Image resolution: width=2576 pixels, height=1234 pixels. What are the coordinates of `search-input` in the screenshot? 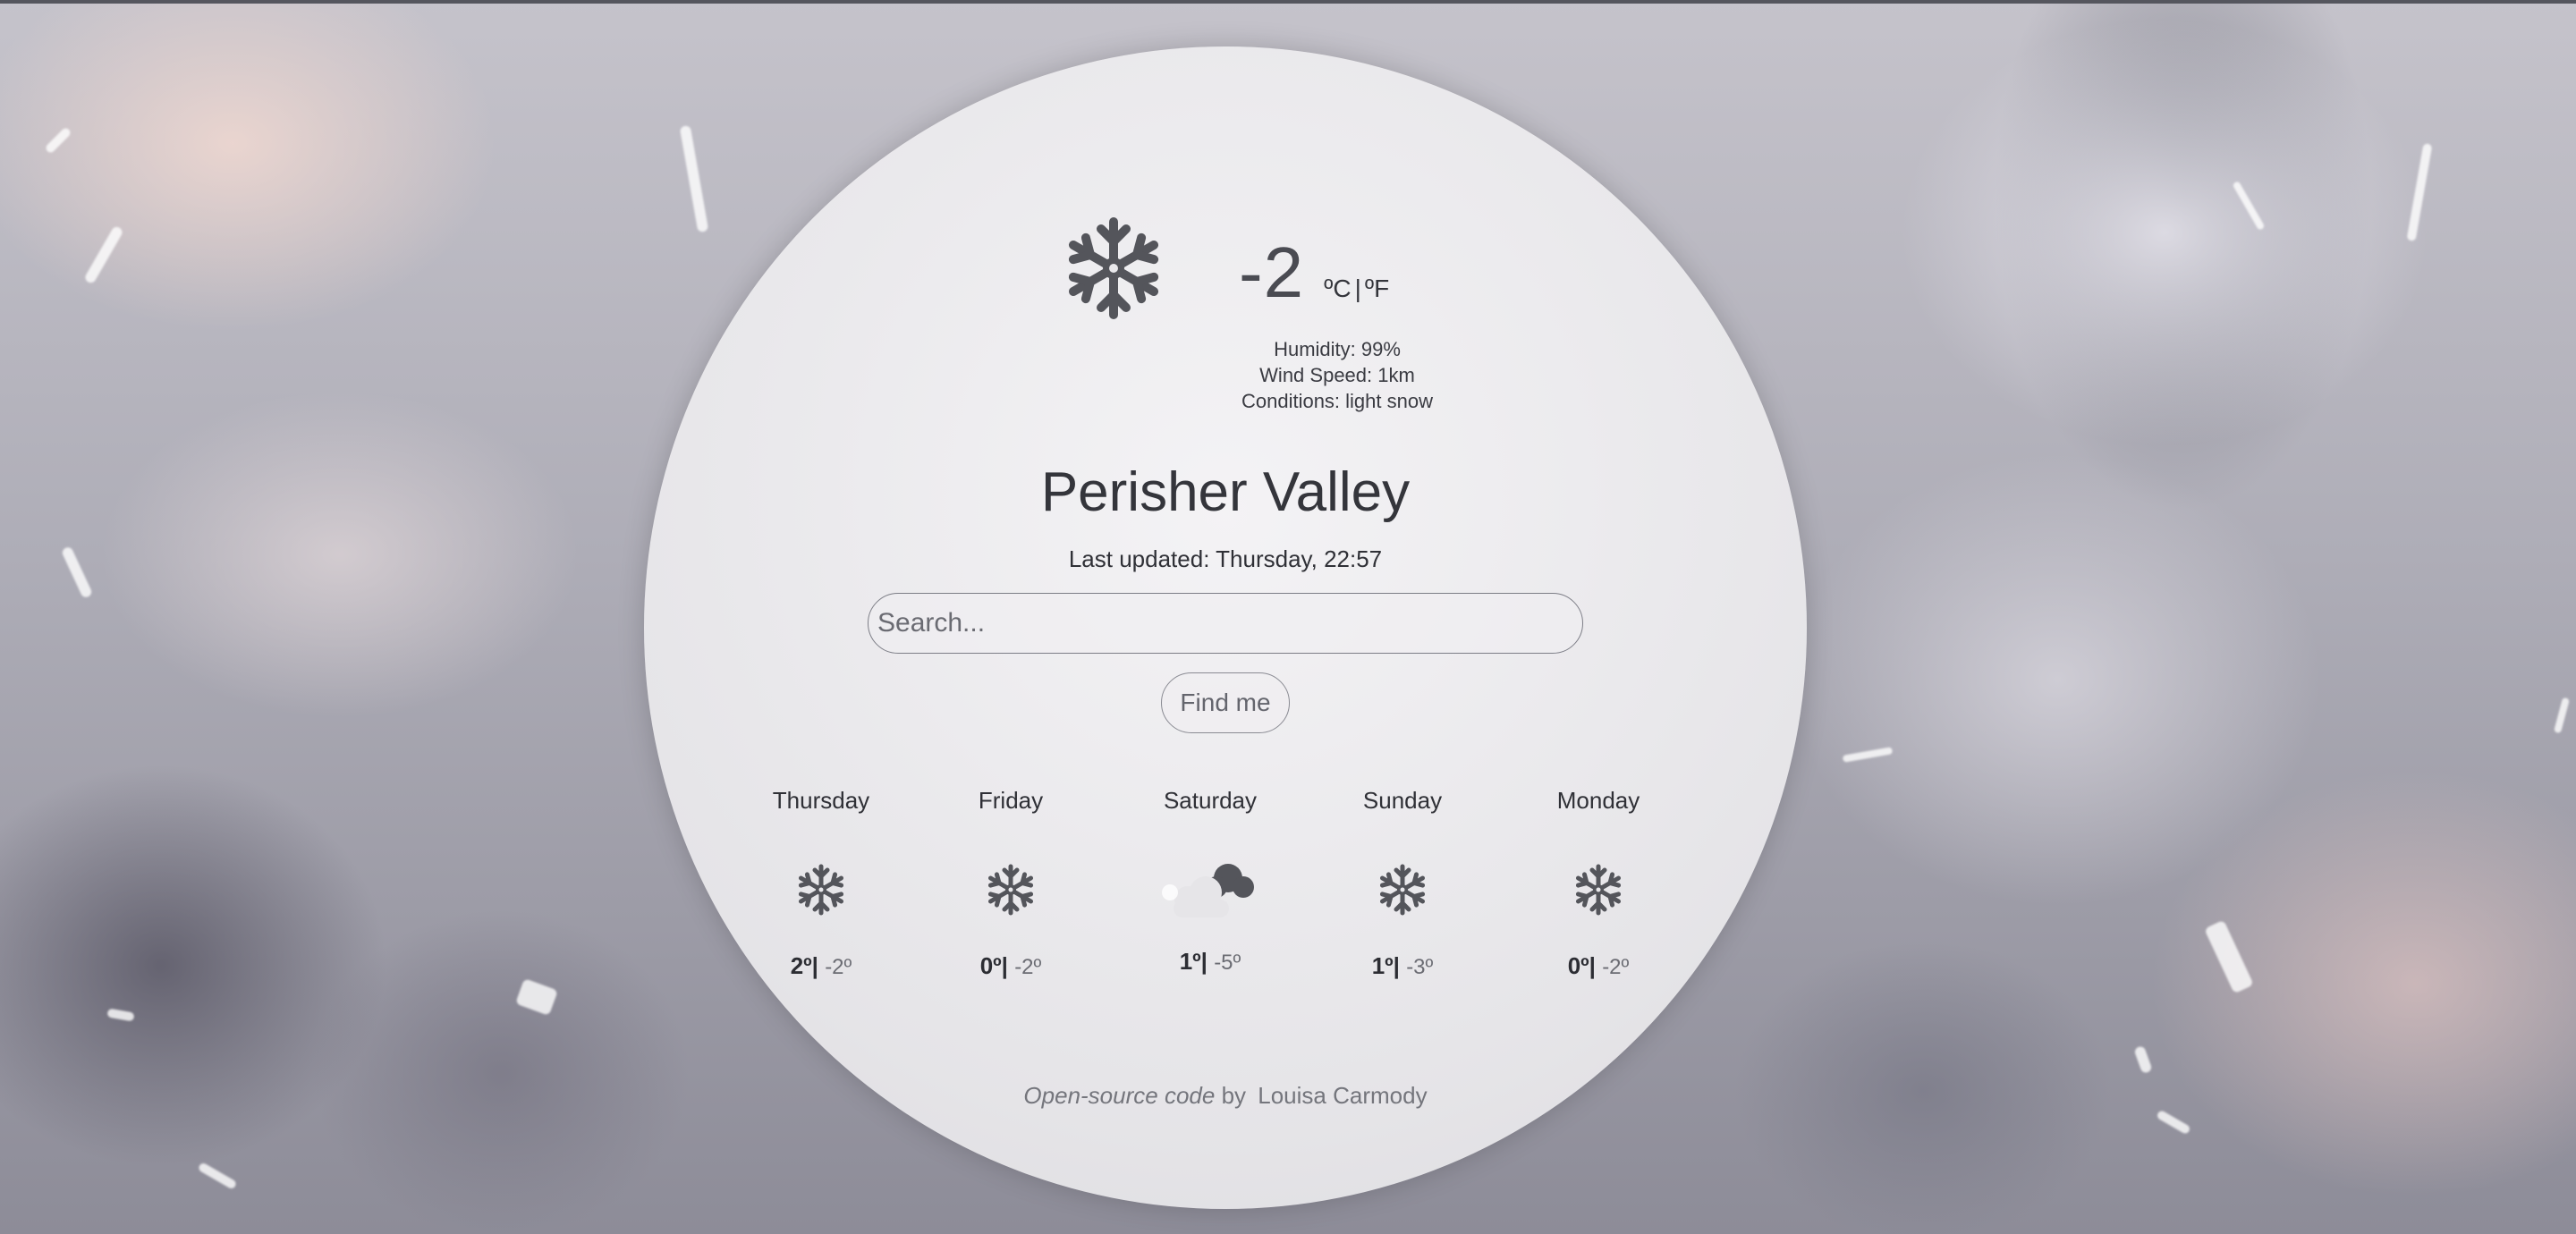 It's located at (1225, 623).